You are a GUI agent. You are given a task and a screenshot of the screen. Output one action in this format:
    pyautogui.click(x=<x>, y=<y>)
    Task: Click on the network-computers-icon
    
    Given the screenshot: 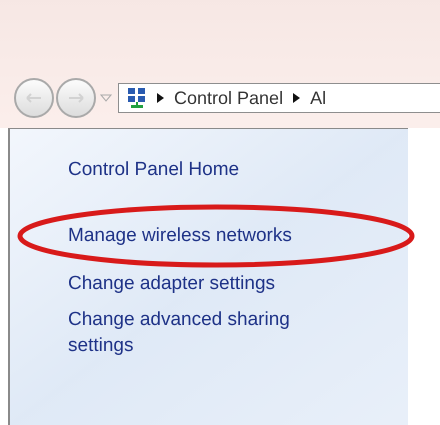 What is the action you would take?
    pyautogui.click(x=137, y=98)
    